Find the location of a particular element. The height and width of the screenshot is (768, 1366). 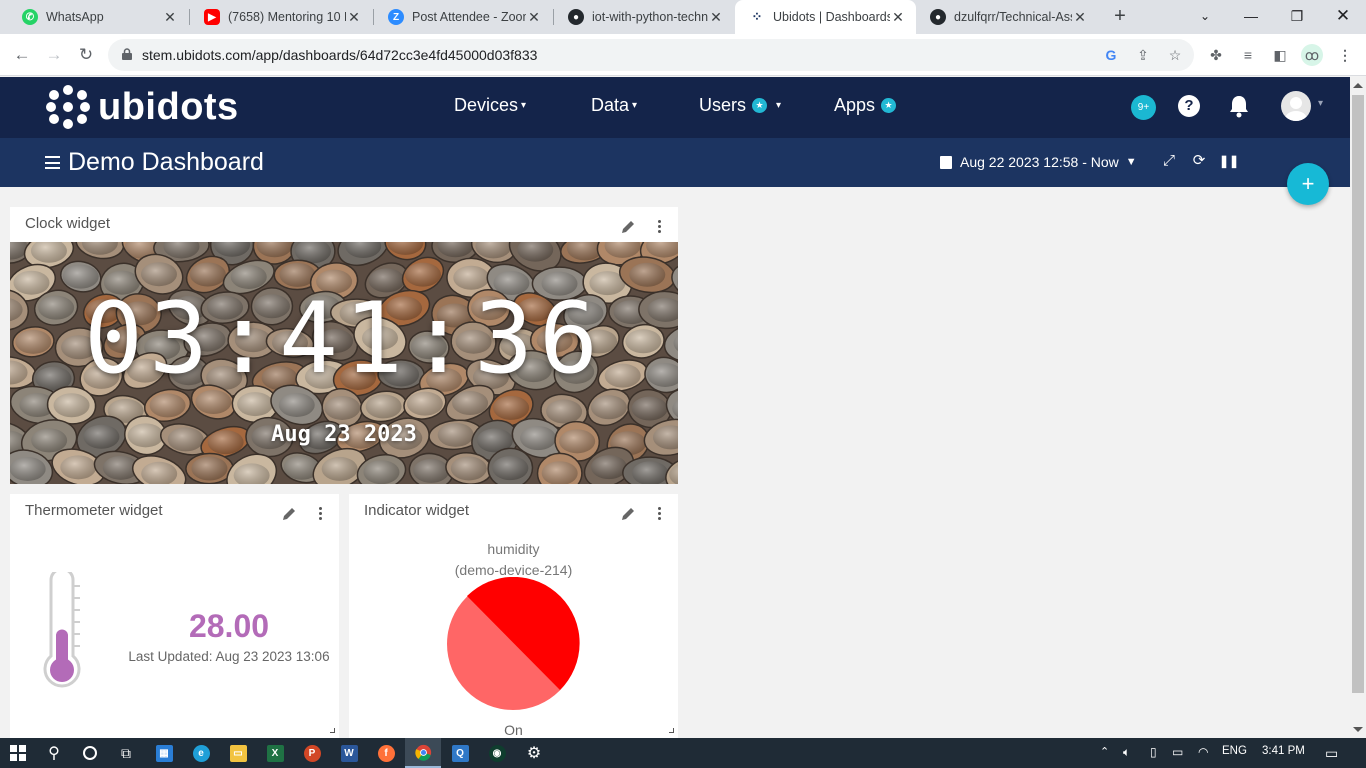

page-scrollbar is located at coordinates (1358, 407).